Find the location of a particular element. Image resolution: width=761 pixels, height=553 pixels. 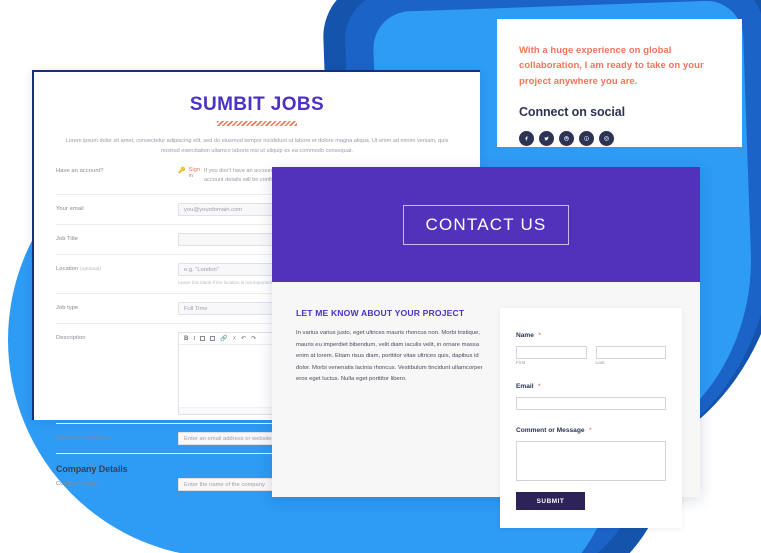

email-field-group: Email * is located at coordinates (591, 392).